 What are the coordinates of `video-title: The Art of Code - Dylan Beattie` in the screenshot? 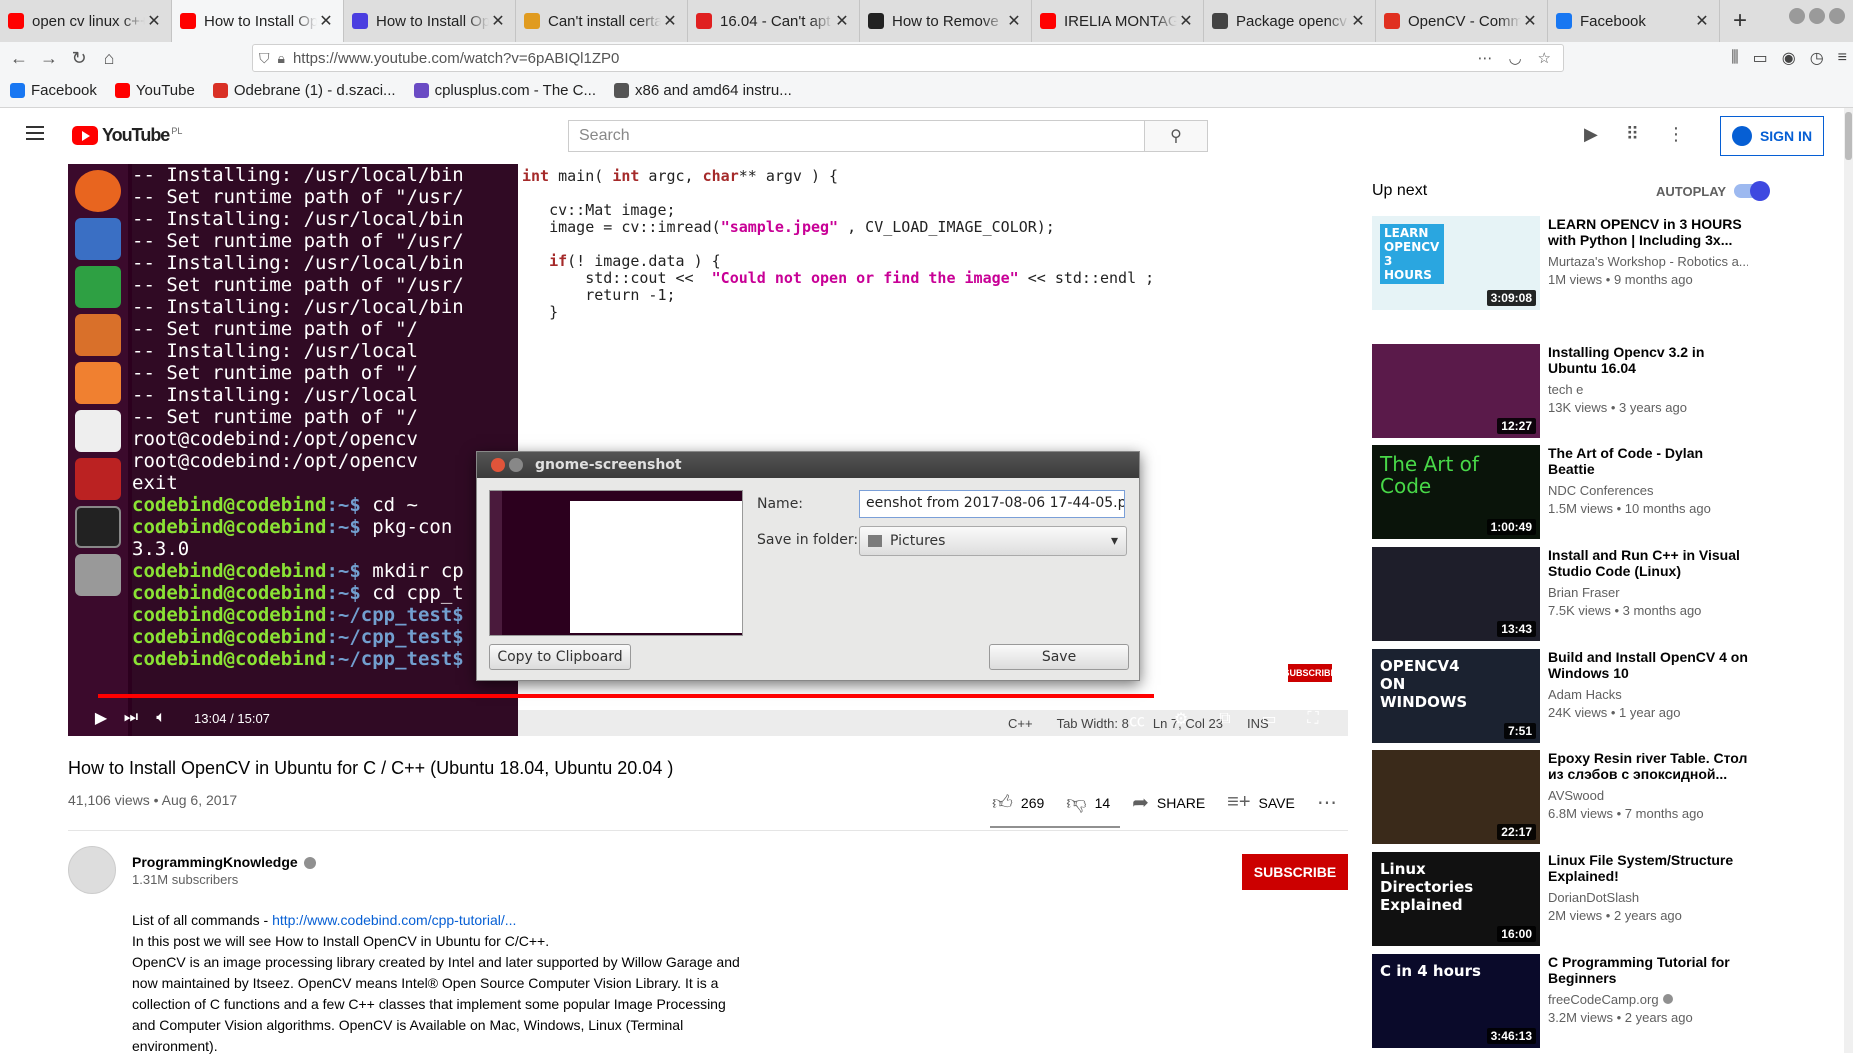 It's located at (1648, 461).